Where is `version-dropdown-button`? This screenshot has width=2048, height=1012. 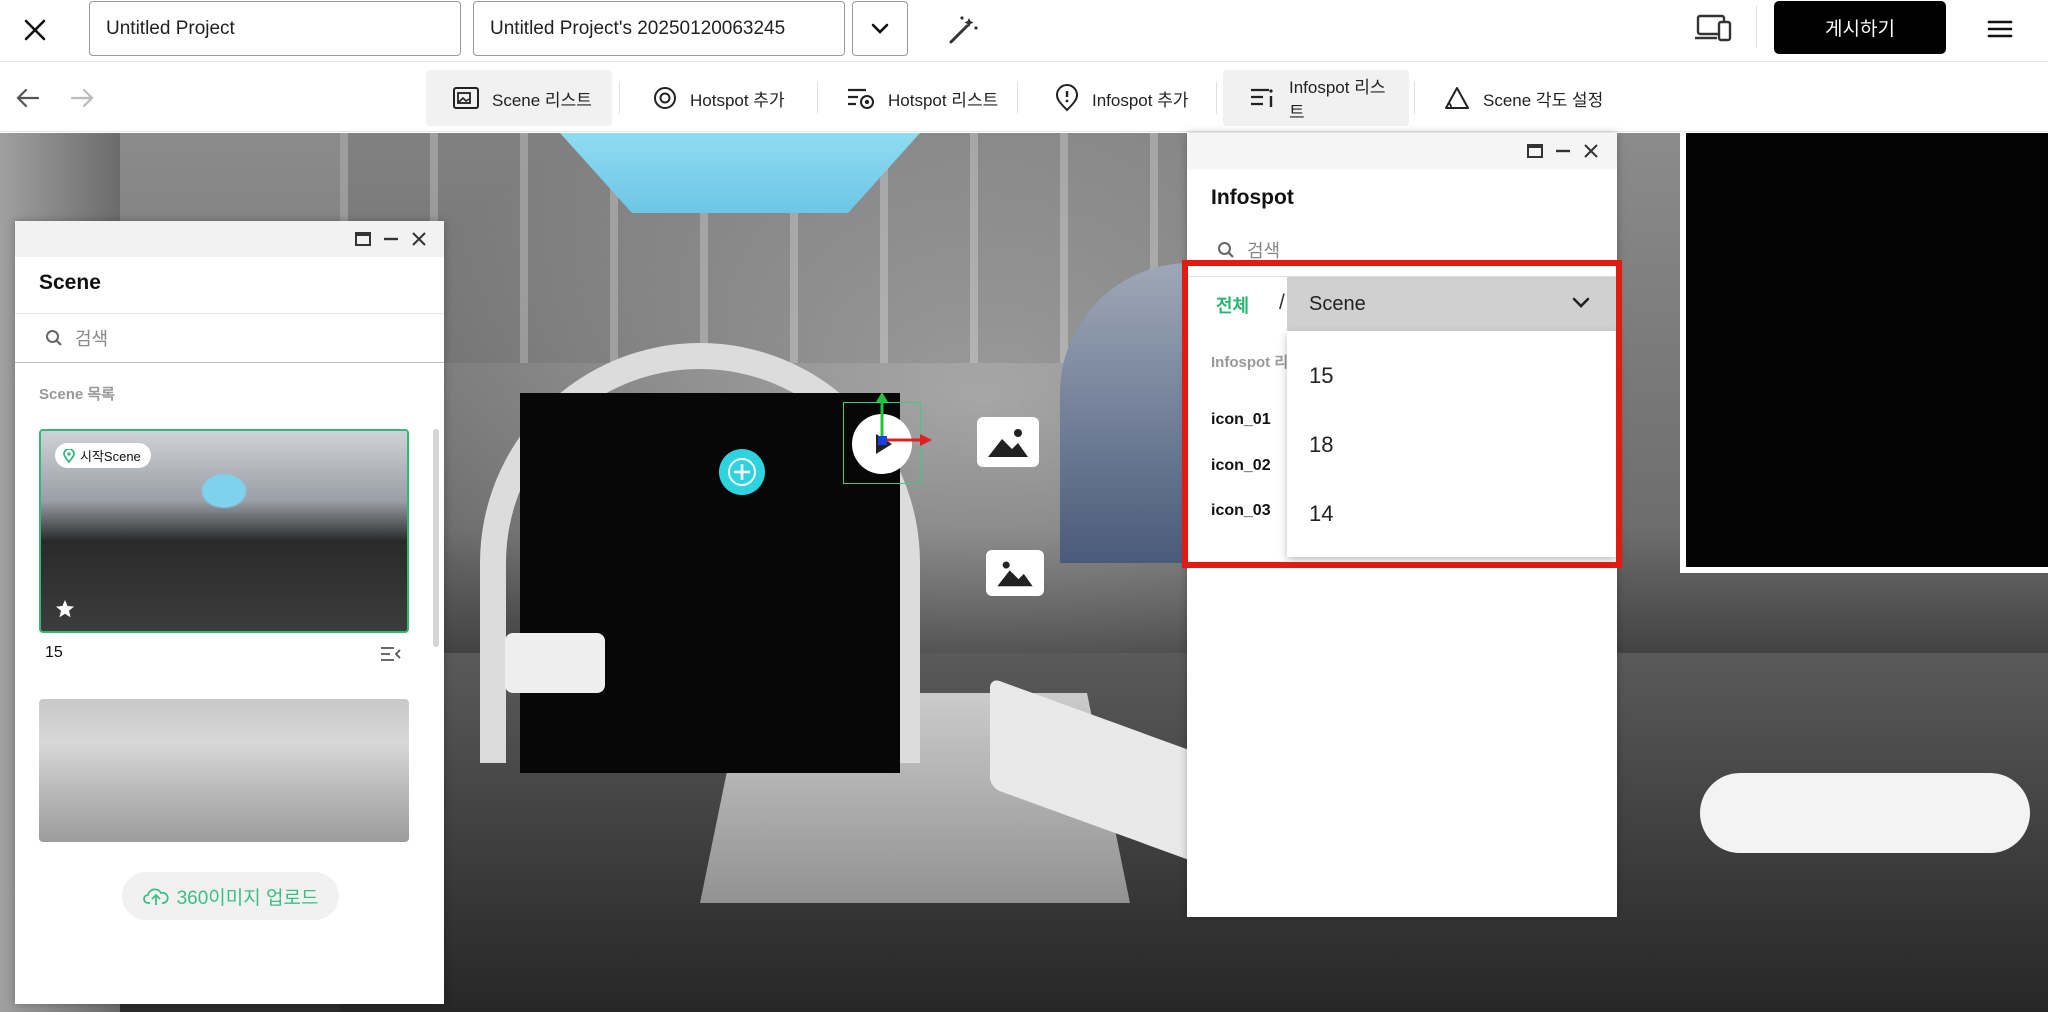 version-dropdown-button is located at coordinates (880, 28).